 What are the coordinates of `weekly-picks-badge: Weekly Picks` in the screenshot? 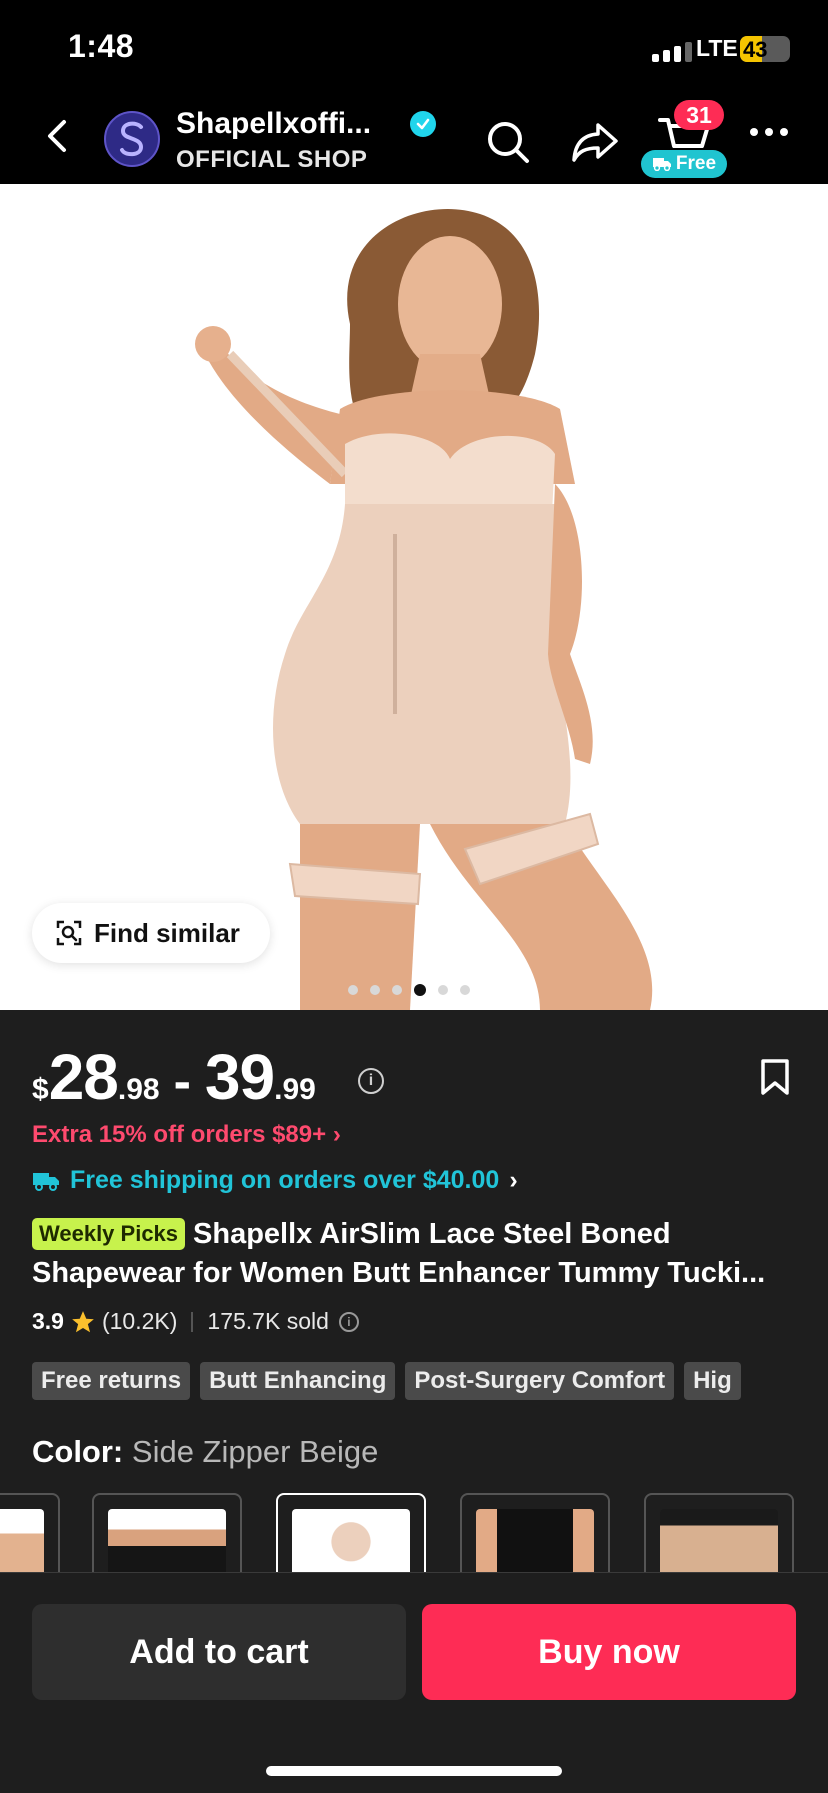 It's located at (109, 1234).